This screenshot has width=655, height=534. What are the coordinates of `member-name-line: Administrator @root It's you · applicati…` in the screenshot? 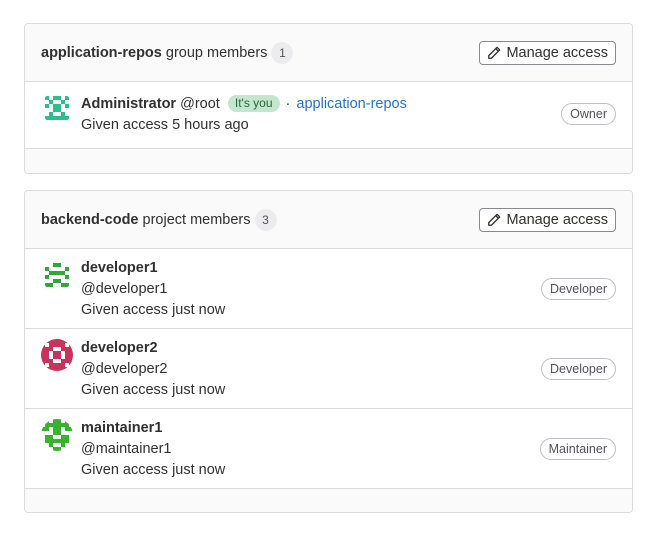 It's located at (244, 104).